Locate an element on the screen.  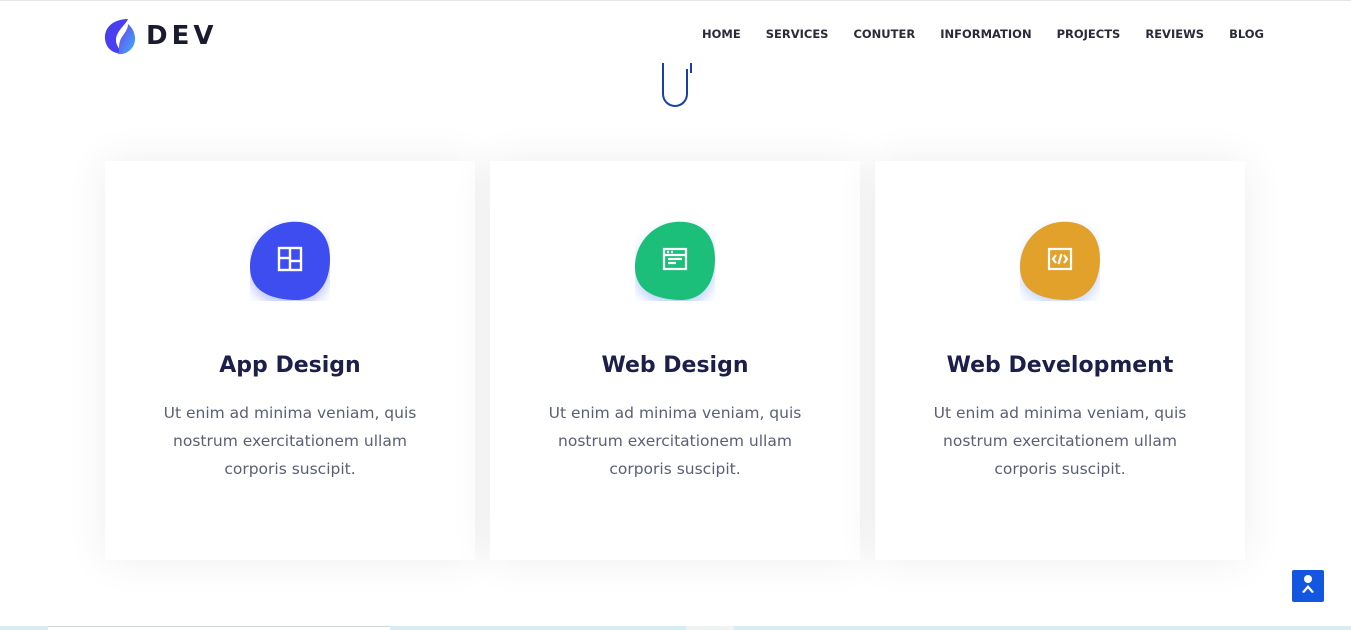
browser-window-icon is located at coordinates (675, 261).